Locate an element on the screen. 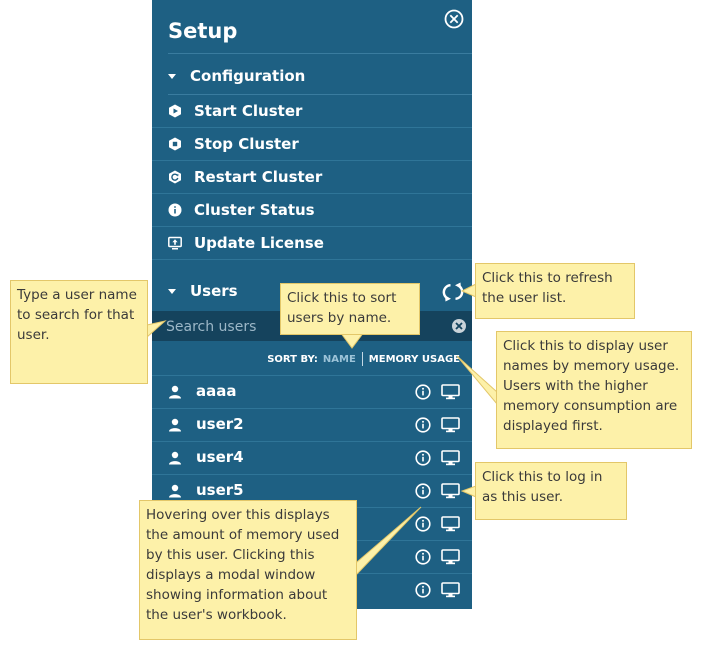  memory-callout-pointer is located at coordinates (477, 380).